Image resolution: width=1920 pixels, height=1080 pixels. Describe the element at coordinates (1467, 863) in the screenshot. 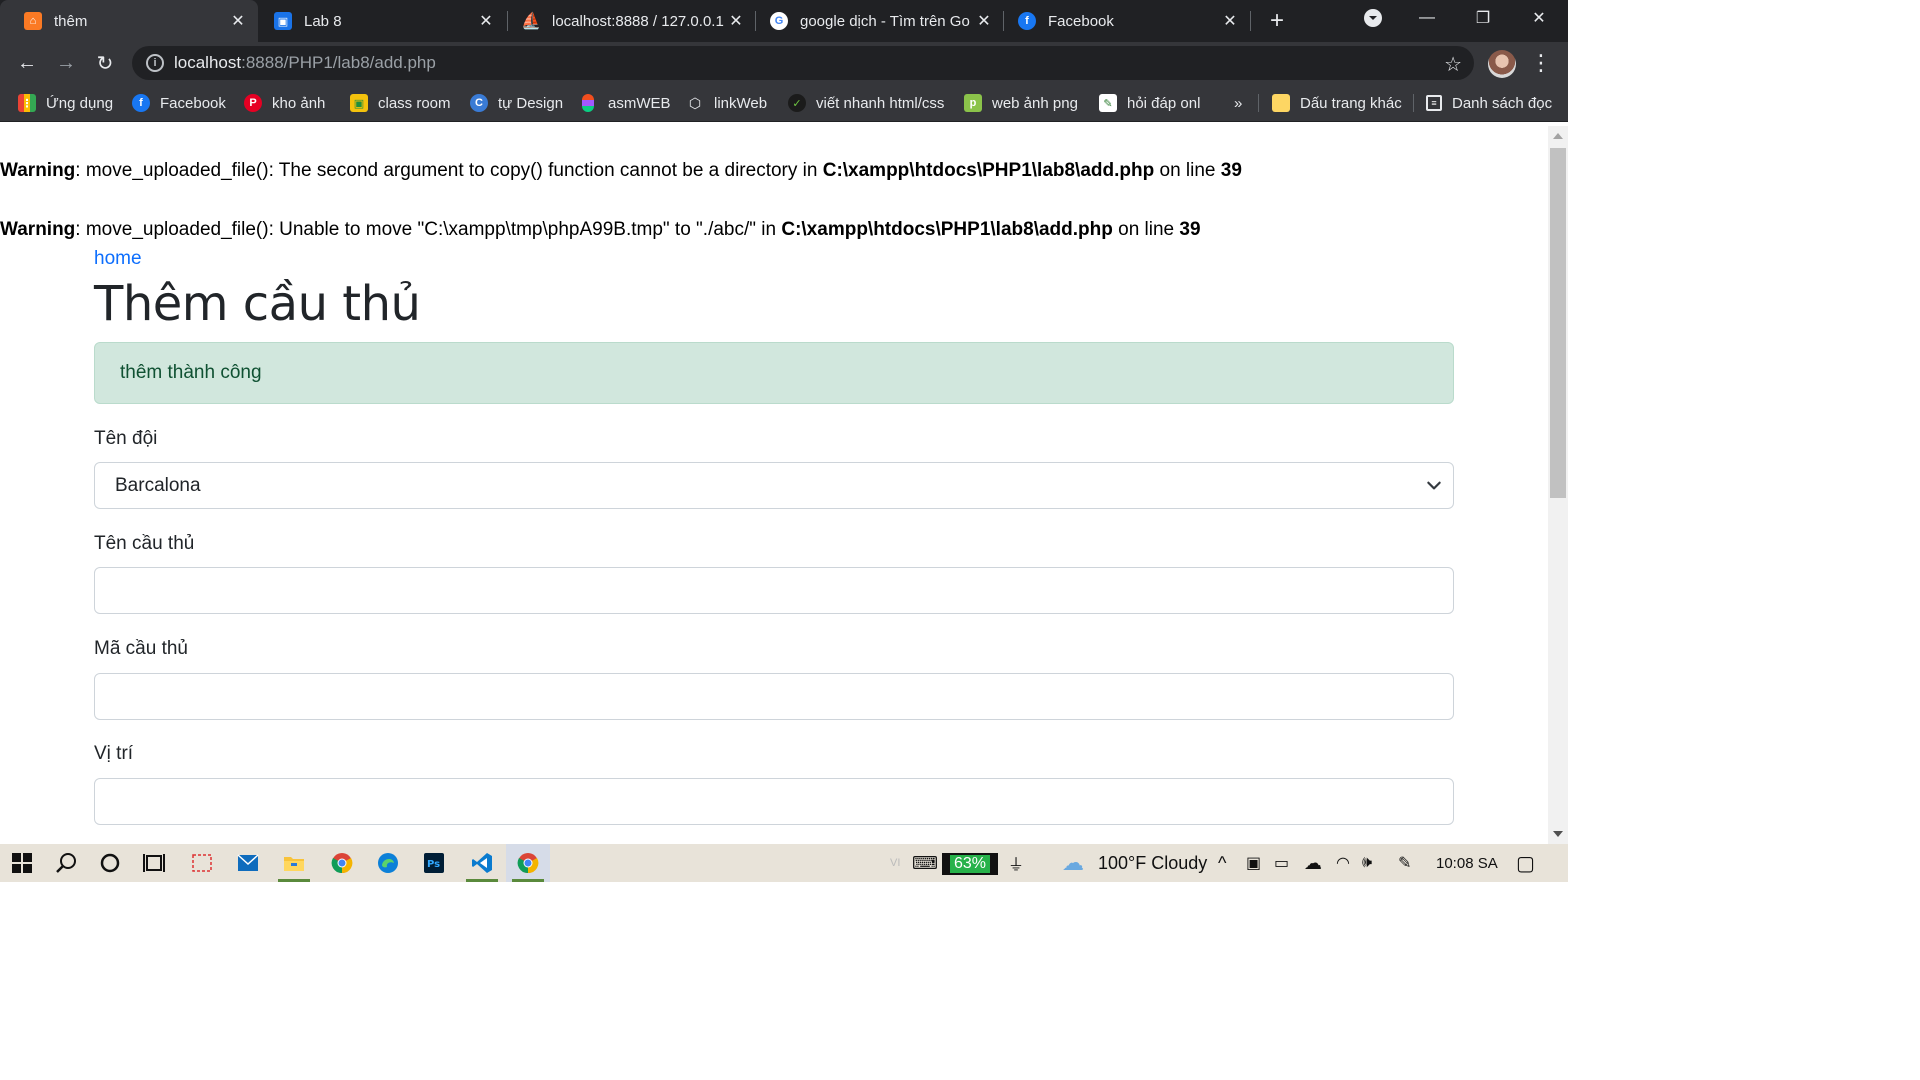

I see `clock-time: 10:08 SA` at that location.